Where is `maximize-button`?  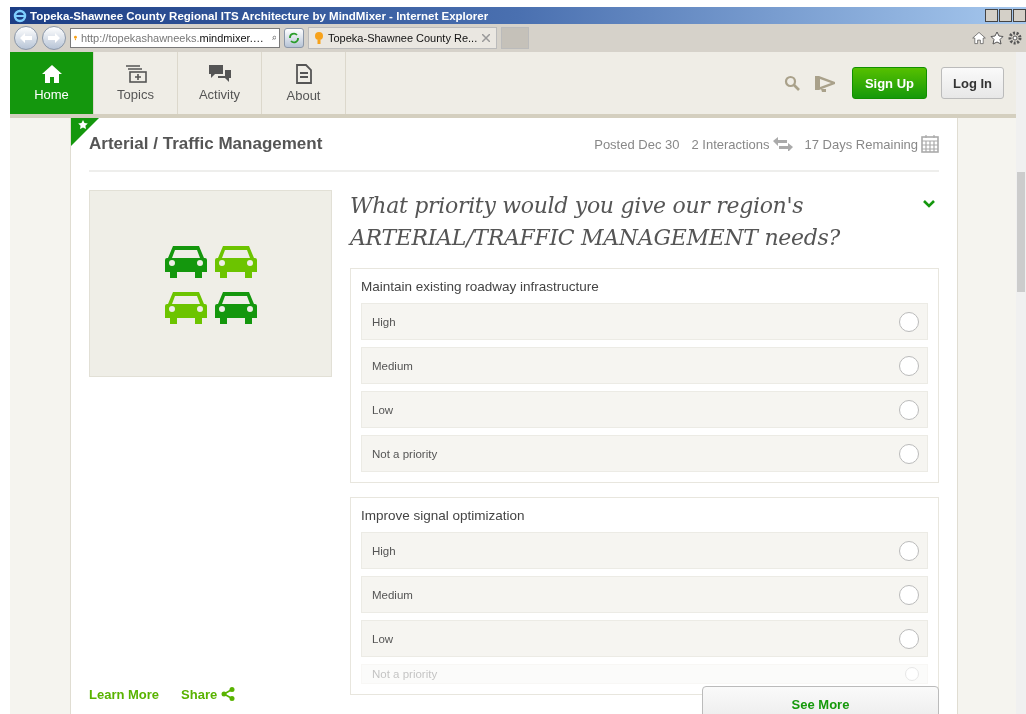 maximize-button is located at coordinates (1005, 15).